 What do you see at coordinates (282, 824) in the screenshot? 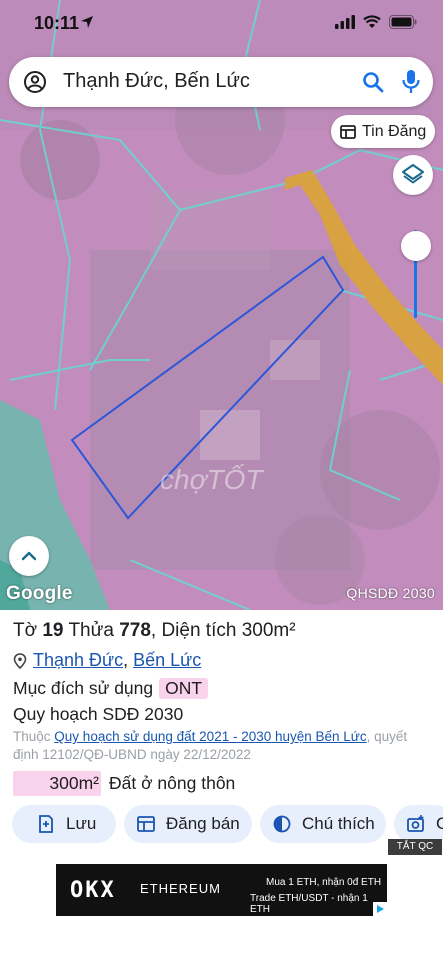
I see `contrast-icon` at bounding box center [282, 824].